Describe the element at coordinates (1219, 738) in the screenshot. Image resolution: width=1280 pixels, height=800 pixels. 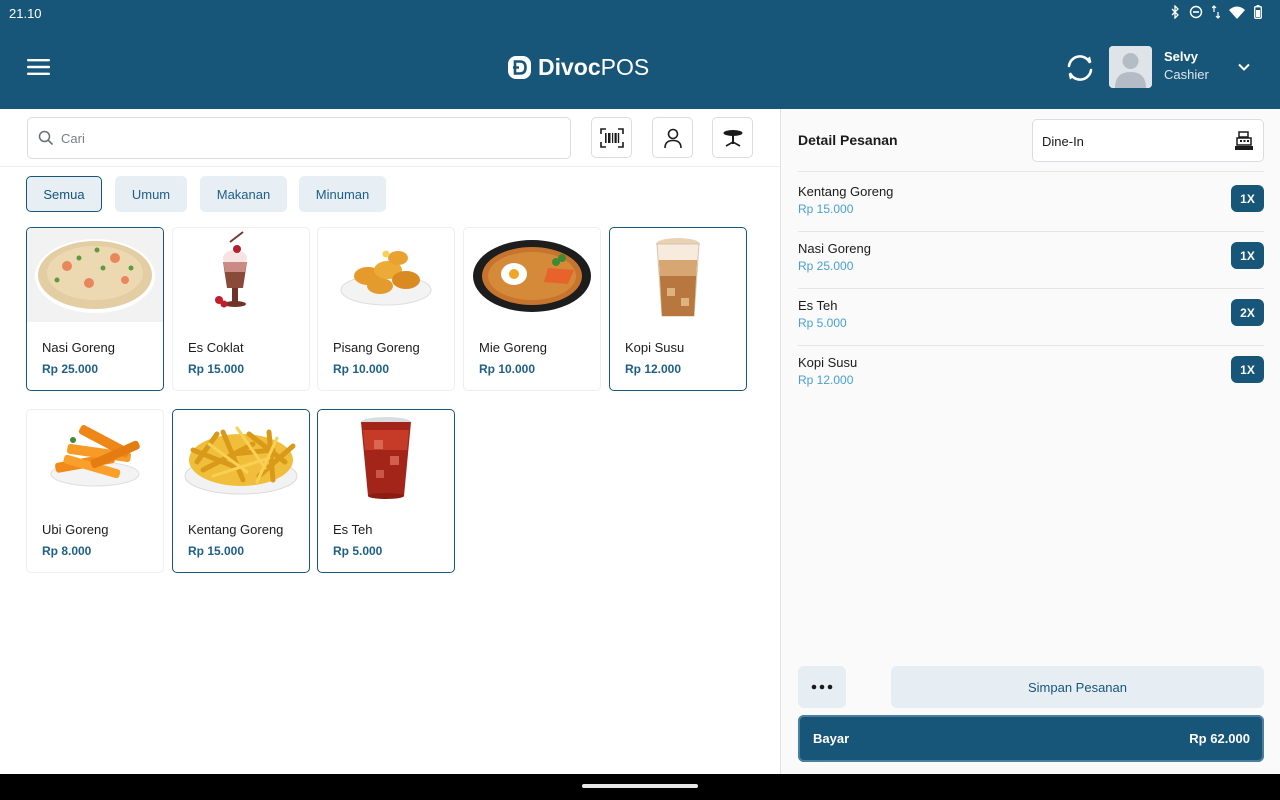
I see `pay-total: Rp 62.000` at that location.